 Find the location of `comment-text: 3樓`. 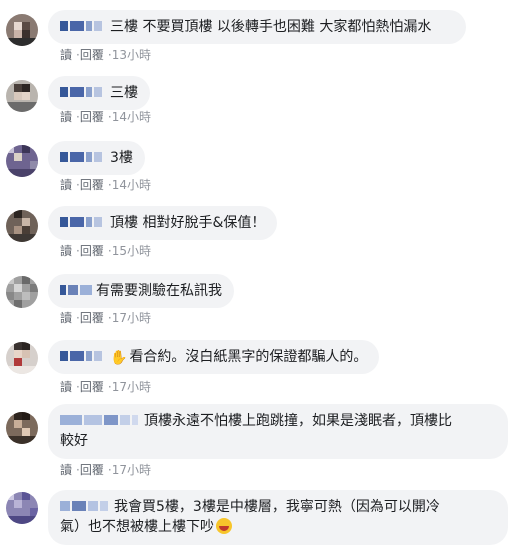

comment-text: 3樓 is located at coordinates (121, 158).